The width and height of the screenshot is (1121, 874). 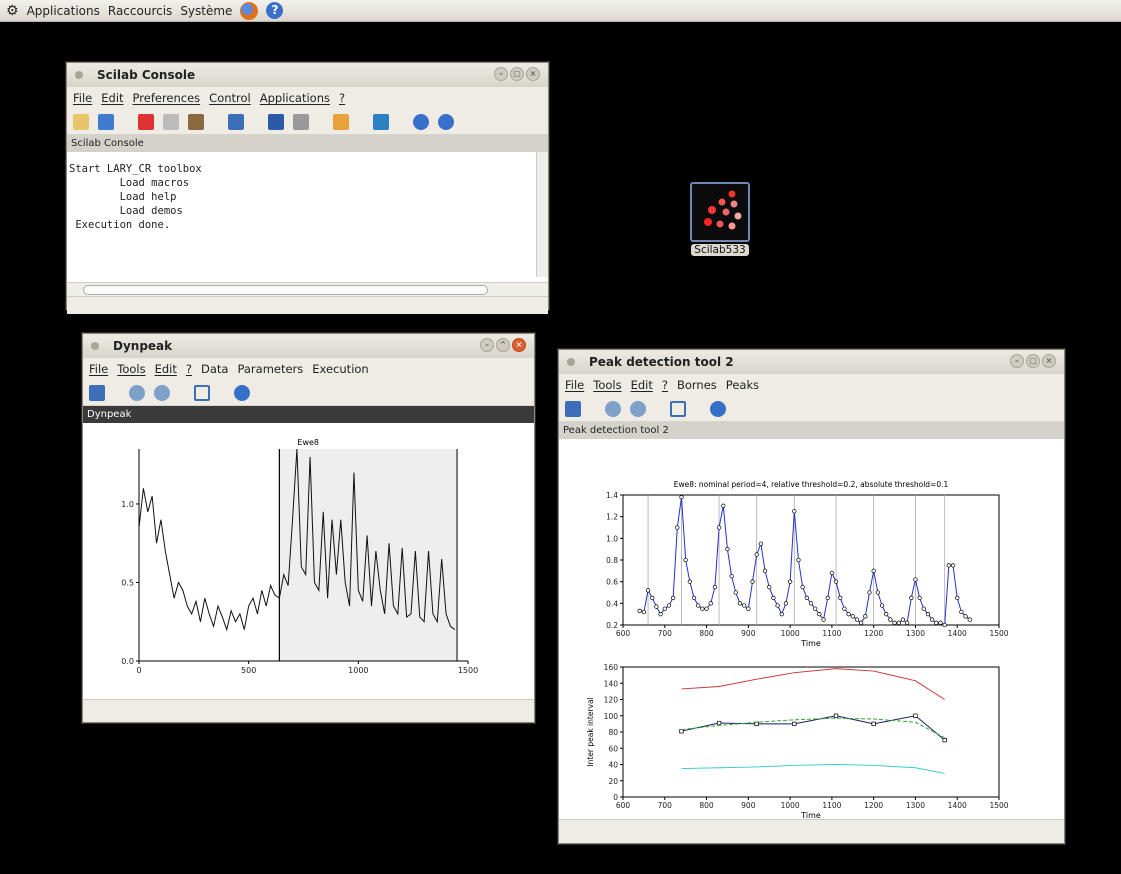 What do you see at coordinates (285, 290) in the screenshot?
I see `scrollbar-thumb` at bounding box center [285, 290].